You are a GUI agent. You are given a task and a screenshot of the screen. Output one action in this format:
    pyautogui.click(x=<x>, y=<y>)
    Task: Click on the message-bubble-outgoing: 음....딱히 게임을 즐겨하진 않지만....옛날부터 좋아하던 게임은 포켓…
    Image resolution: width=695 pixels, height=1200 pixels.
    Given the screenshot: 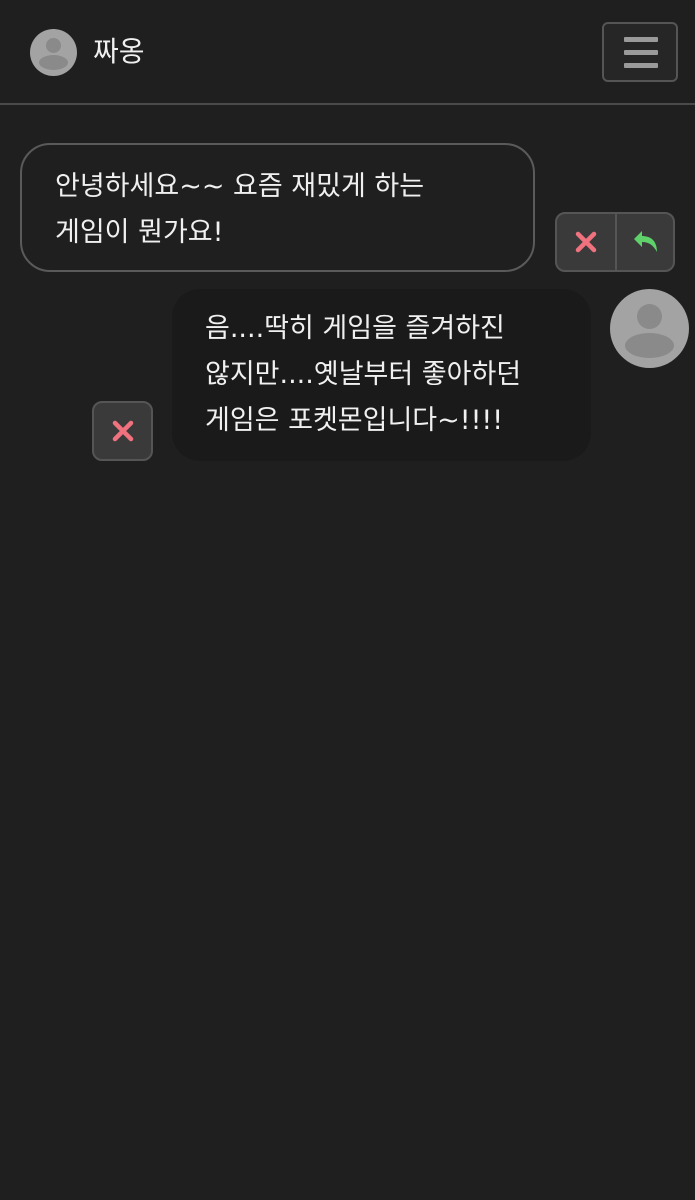 What is the action you would take?
    pyautogui.click(x=381, y=375)
    